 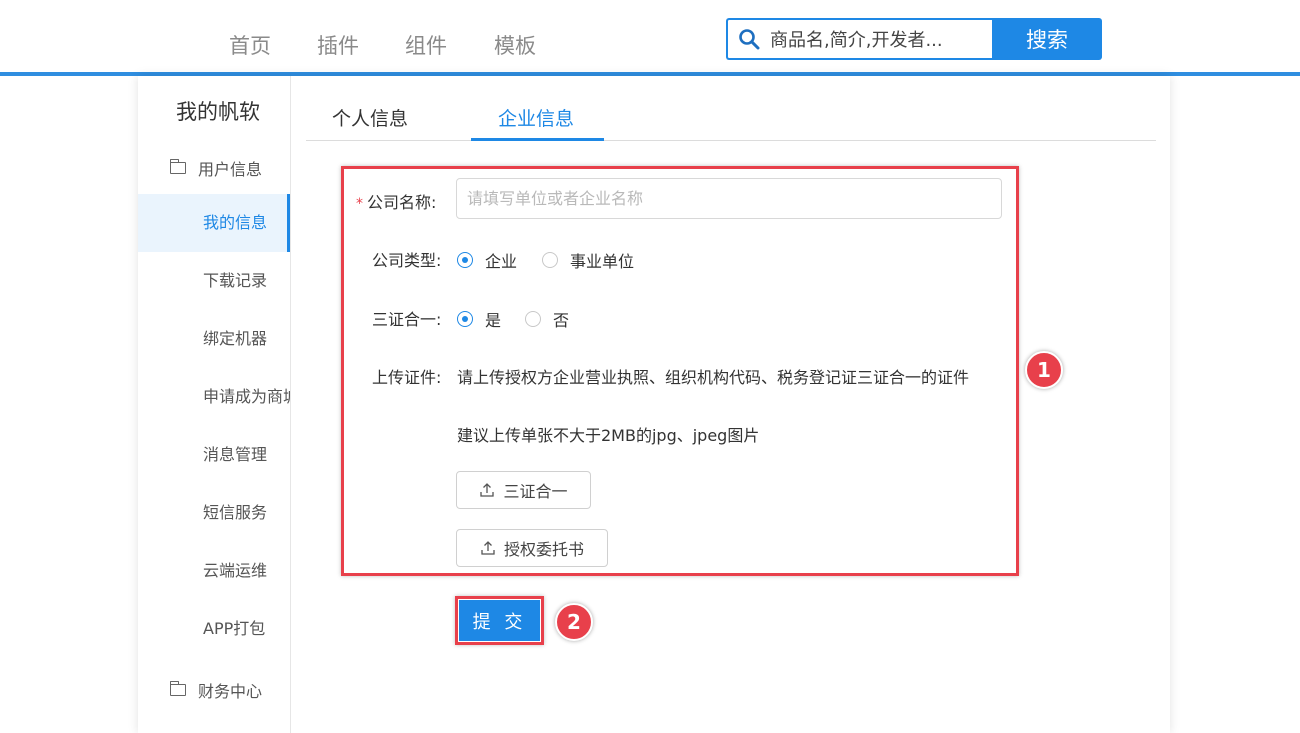 What do you see at coordinates (407, 260) in the screenshot?
I see `company-type-label: 公司类型:` at bounding box center [407, 260].